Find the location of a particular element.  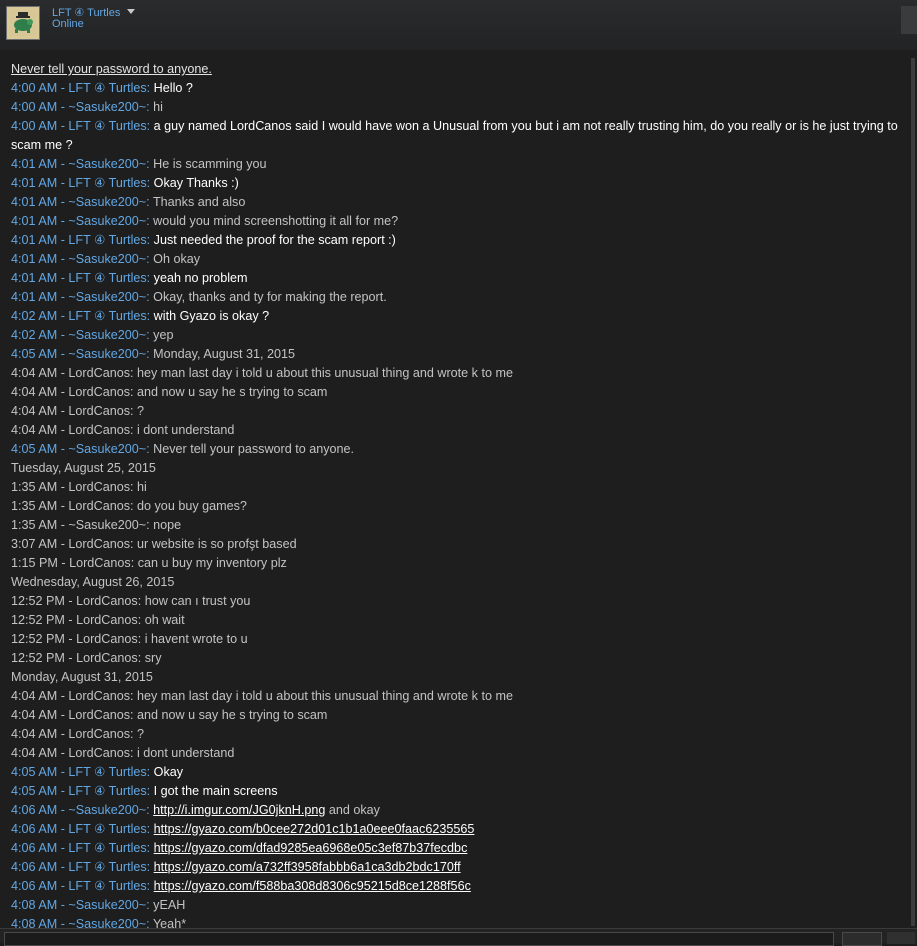

message-text: with Gyazo is okay ? is located at coordinates (211, 316).